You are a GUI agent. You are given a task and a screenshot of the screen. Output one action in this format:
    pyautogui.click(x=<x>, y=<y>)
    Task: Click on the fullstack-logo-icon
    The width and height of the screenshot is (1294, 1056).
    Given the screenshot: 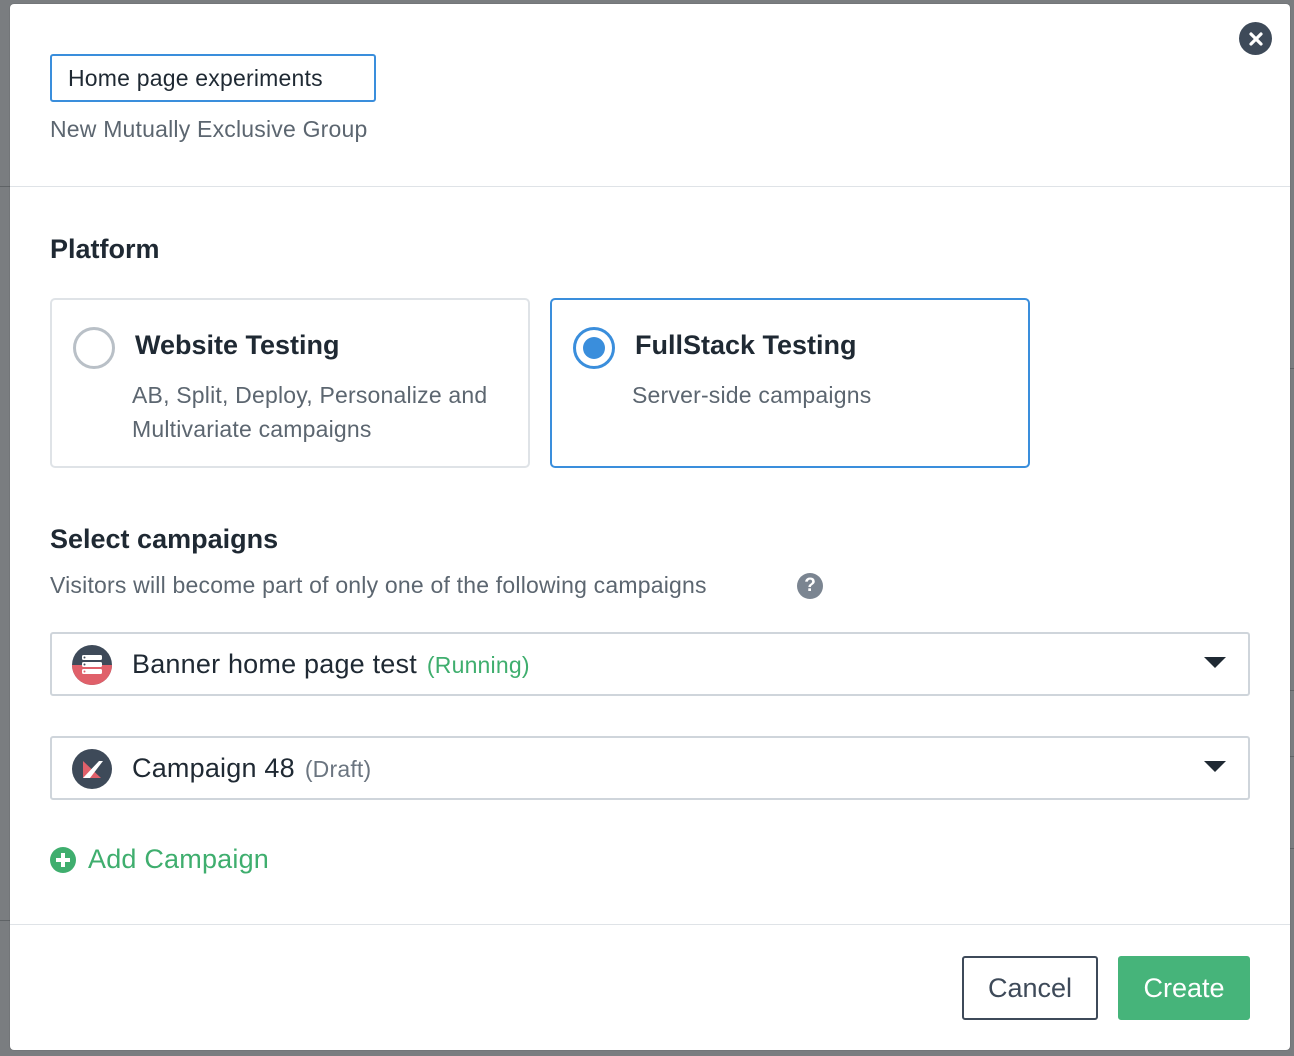 What is the action you would take?
    pyautogui.click(x=92, y=769)
    